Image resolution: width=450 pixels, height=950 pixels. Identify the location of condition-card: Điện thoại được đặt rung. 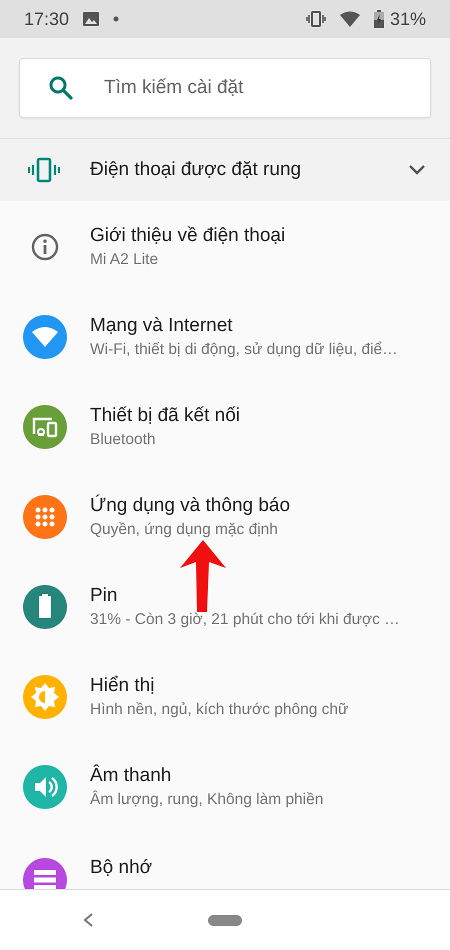
(225, 170).